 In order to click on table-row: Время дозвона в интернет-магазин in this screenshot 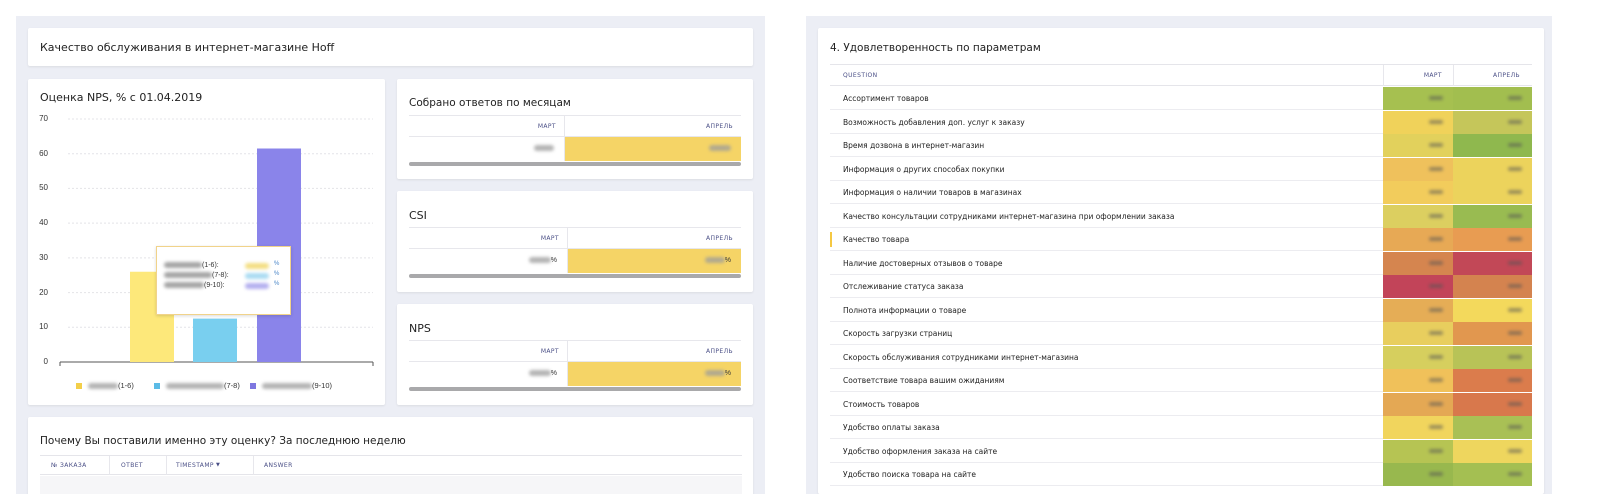, I will do `click(1181, 145)`.